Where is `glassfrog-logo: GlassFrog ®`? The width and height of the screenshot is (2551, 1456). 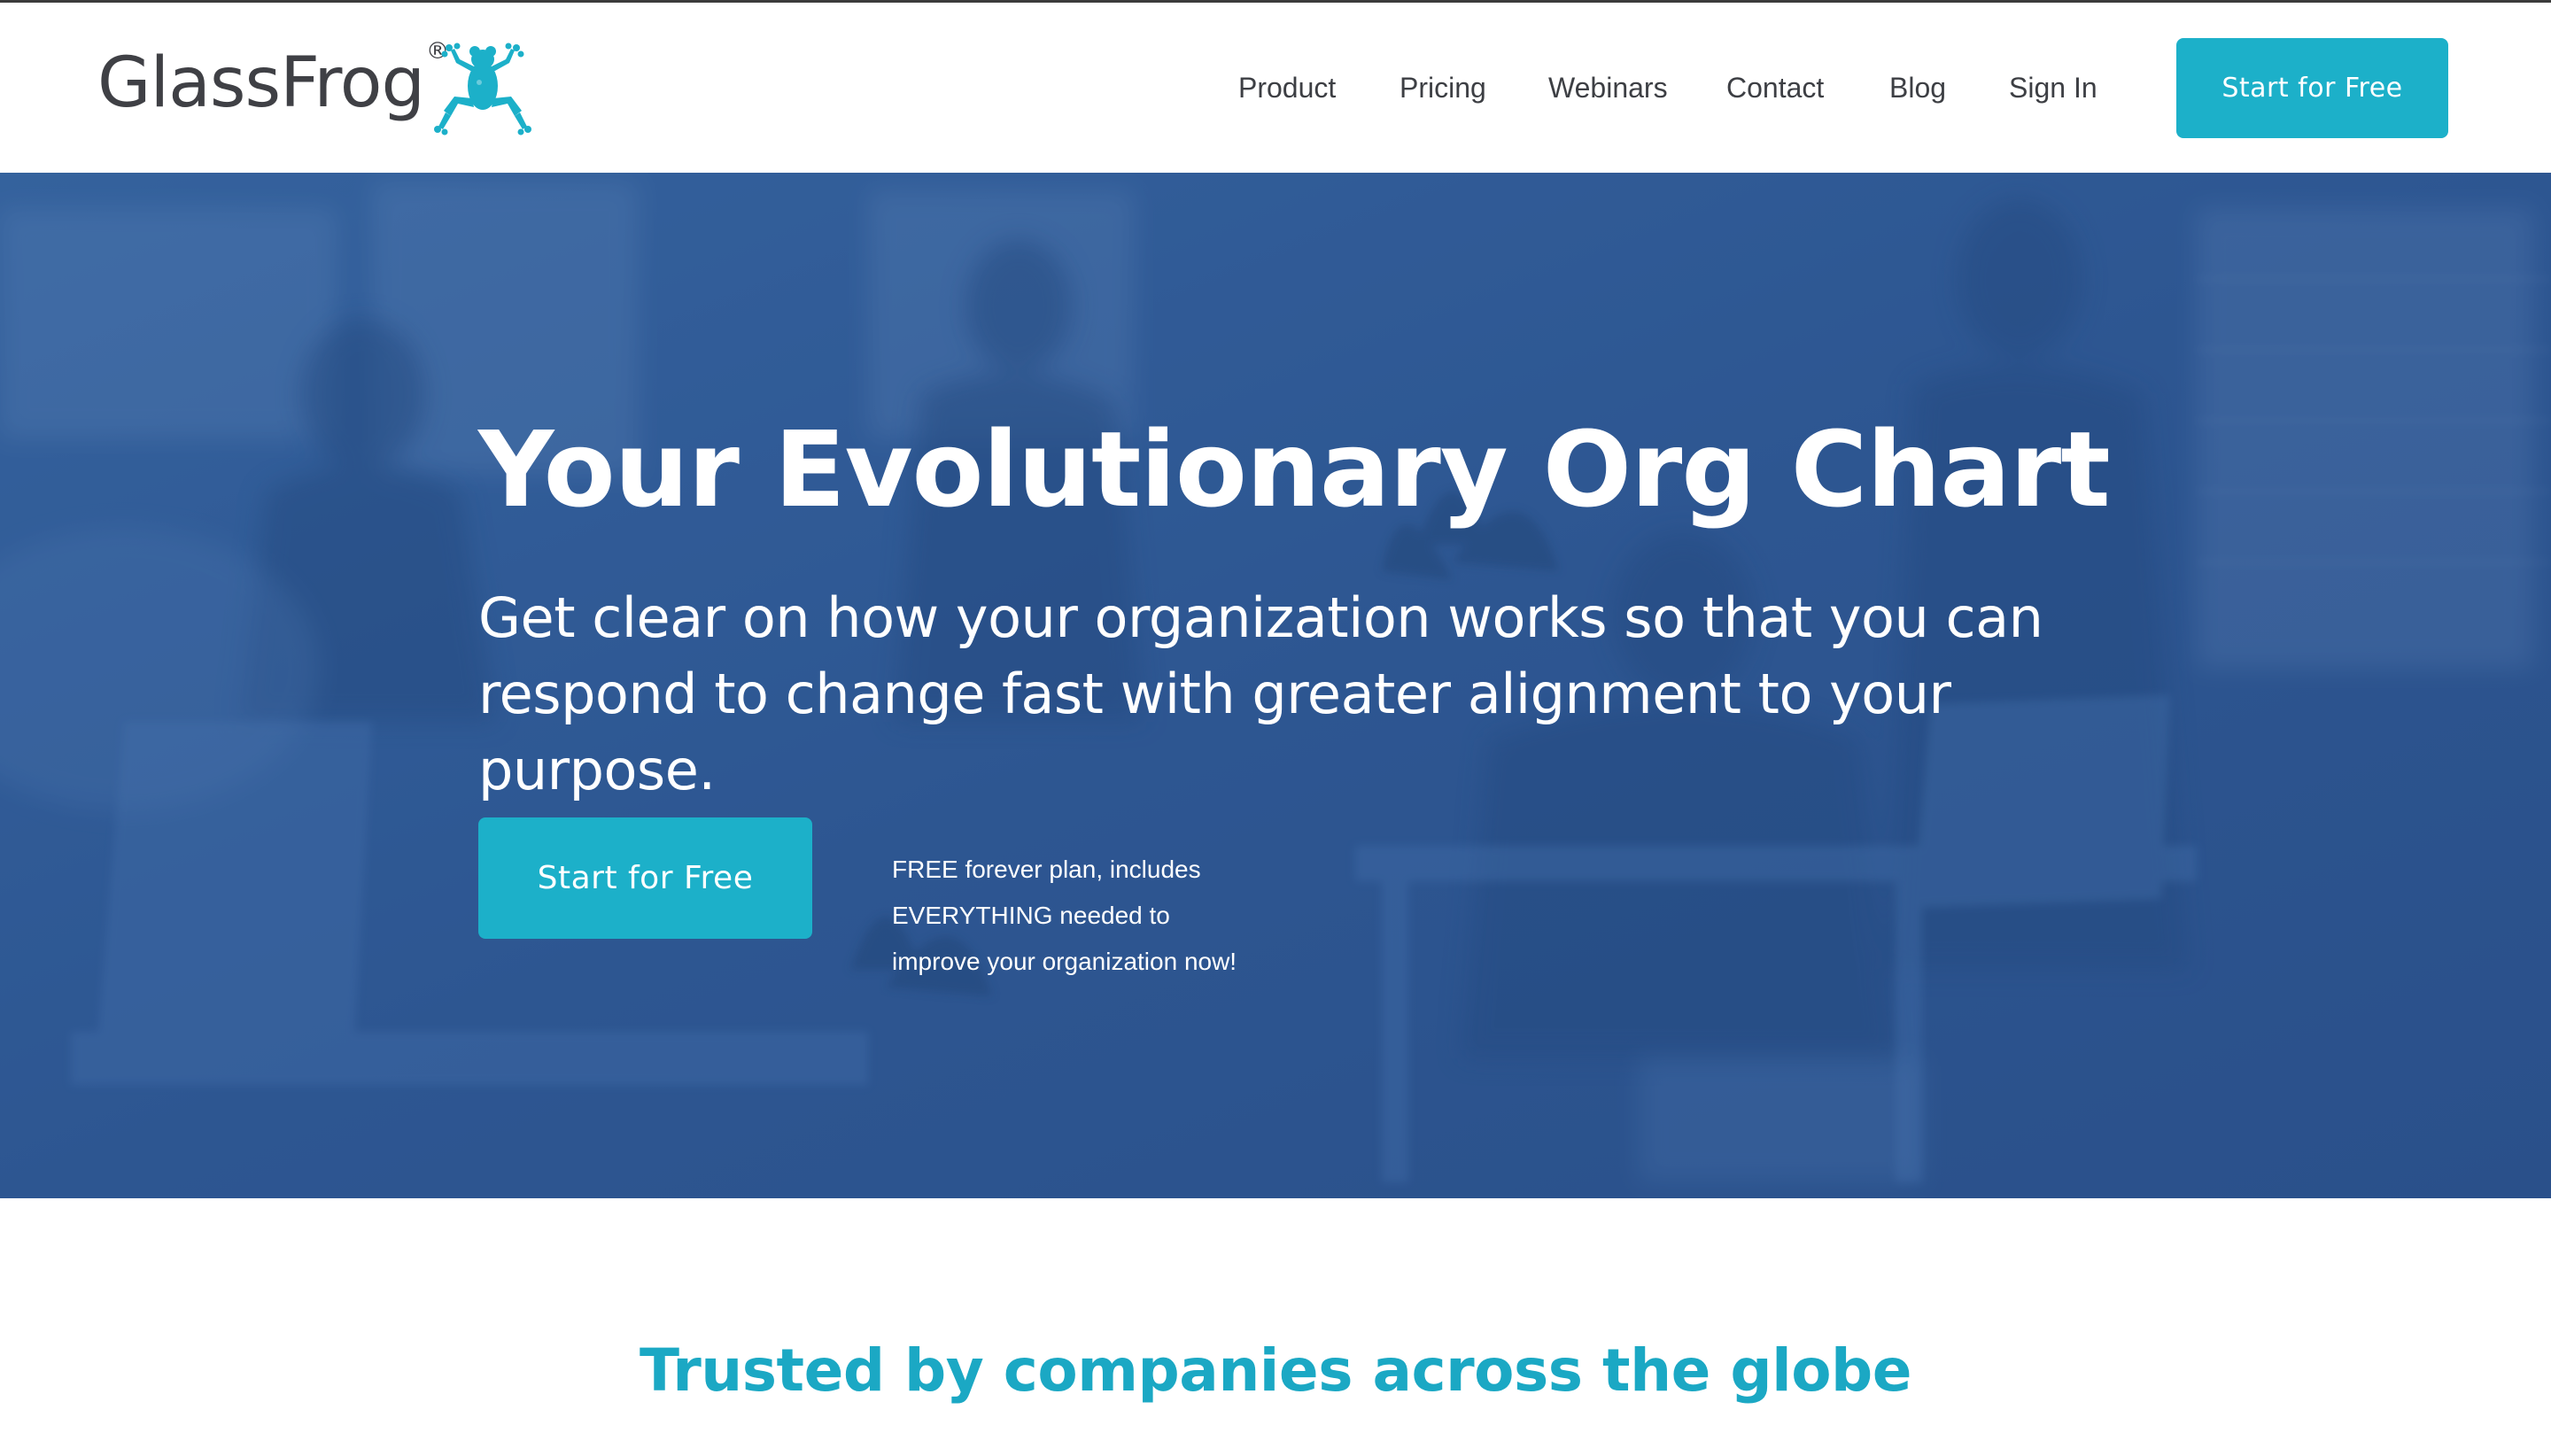 glassfrog-logo: GlassFrog ® is located at coordinates (314, 89).